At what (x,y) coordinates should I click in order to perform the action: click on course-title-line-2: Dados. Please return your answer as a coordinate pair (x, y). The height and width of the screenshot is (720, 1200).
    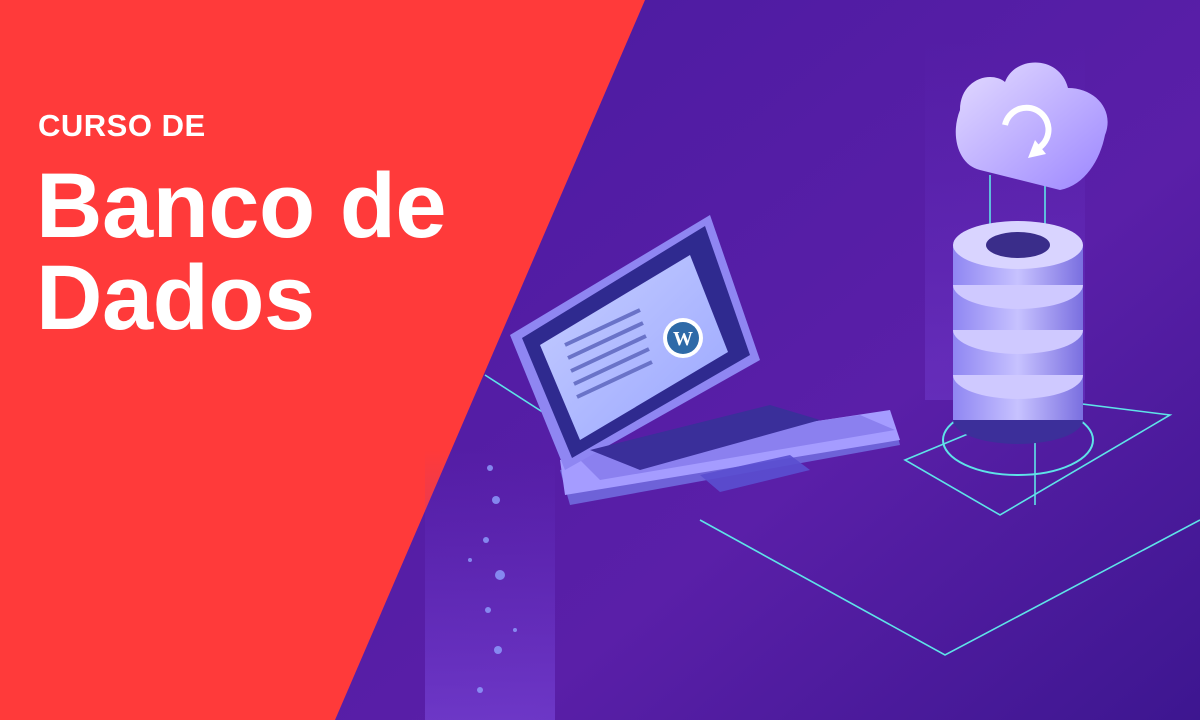
    Looking at the image, I should click on (175, 298).